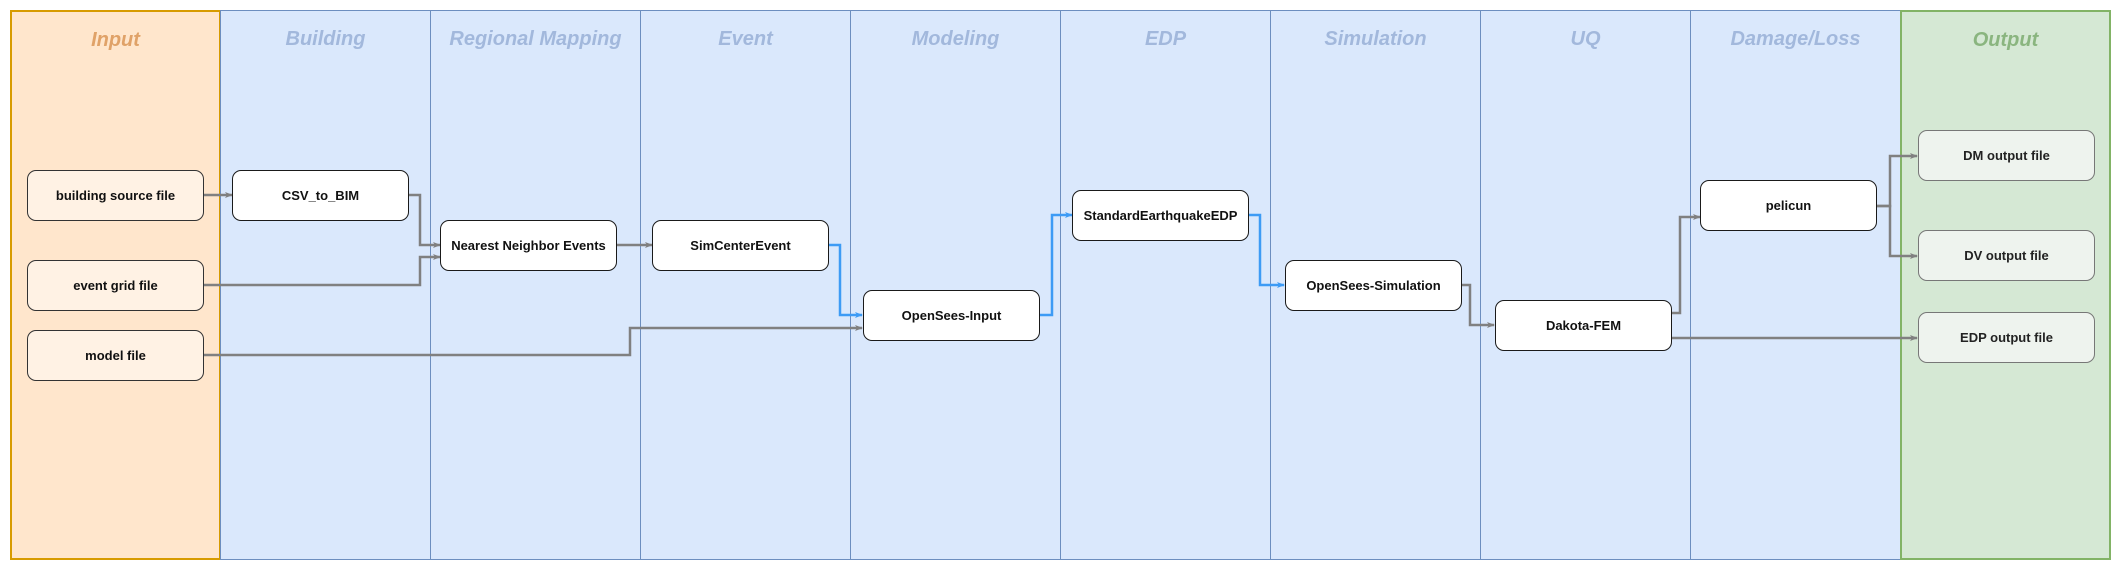 The image size is (2121, 571). I want to click on node-model-file: model file, so click(115, 355).